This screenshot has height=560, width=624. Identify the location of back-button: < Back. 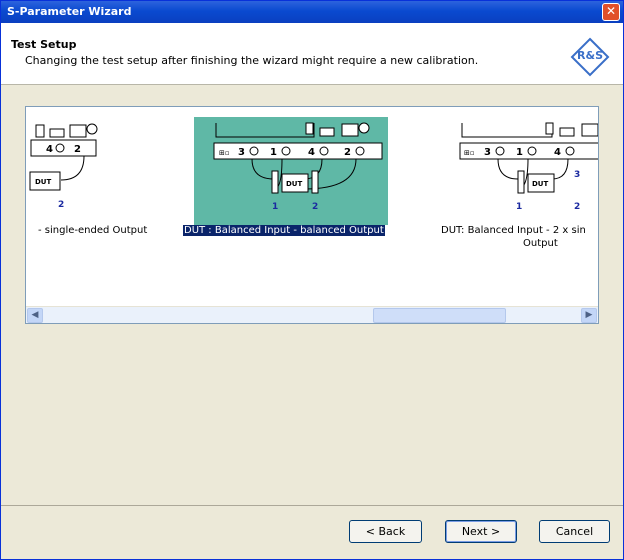
(385, 531).